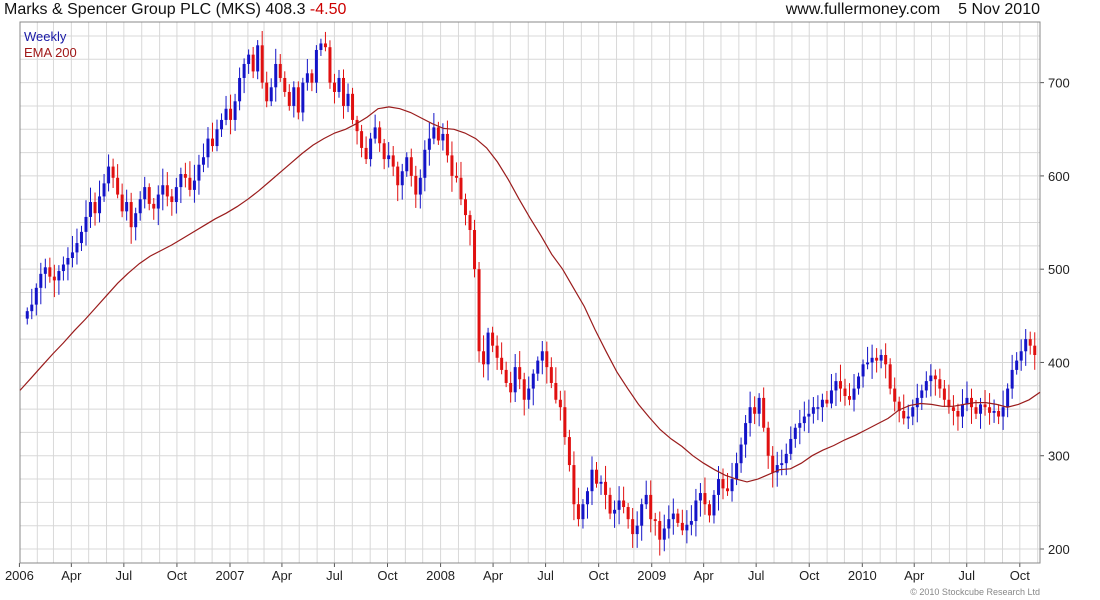 This screenshot has height=600, width=1100. Describe the element at coordinates (862, 575) in the screenshot. I see `x-tick-label: 2010` at that location.